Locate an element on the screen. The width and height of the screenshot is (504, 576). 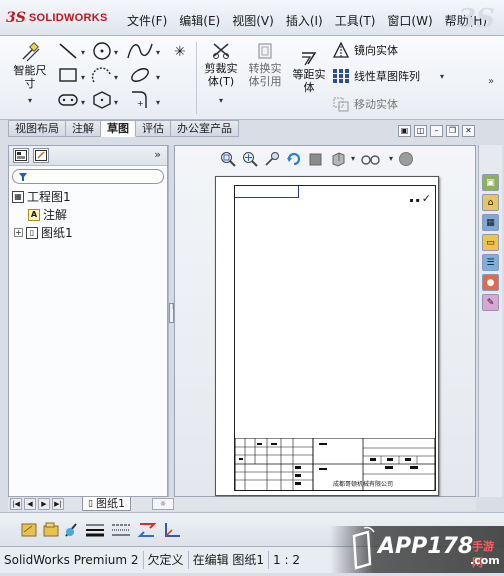
tree-root-drawing: ▦ 工程图1 is located at coordinates (41, 196).